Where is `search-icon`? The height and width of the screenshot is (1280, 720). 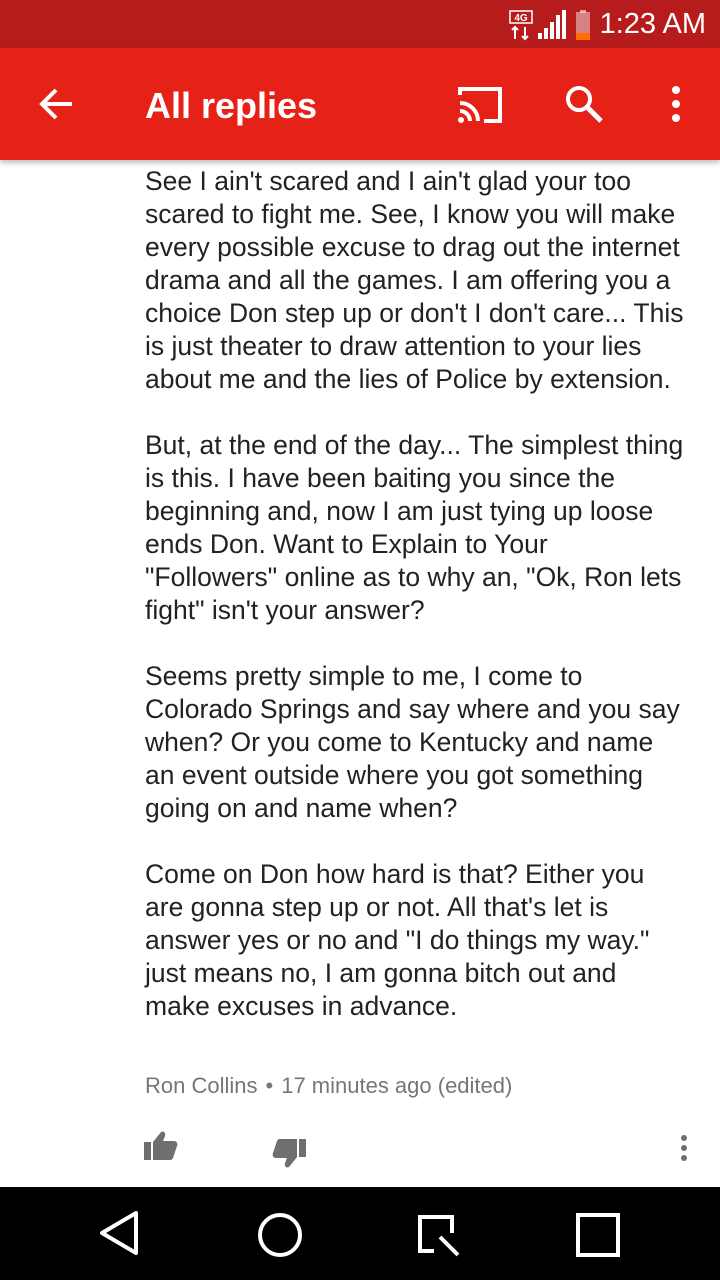
search-icon is located at coordinates (584, 104).